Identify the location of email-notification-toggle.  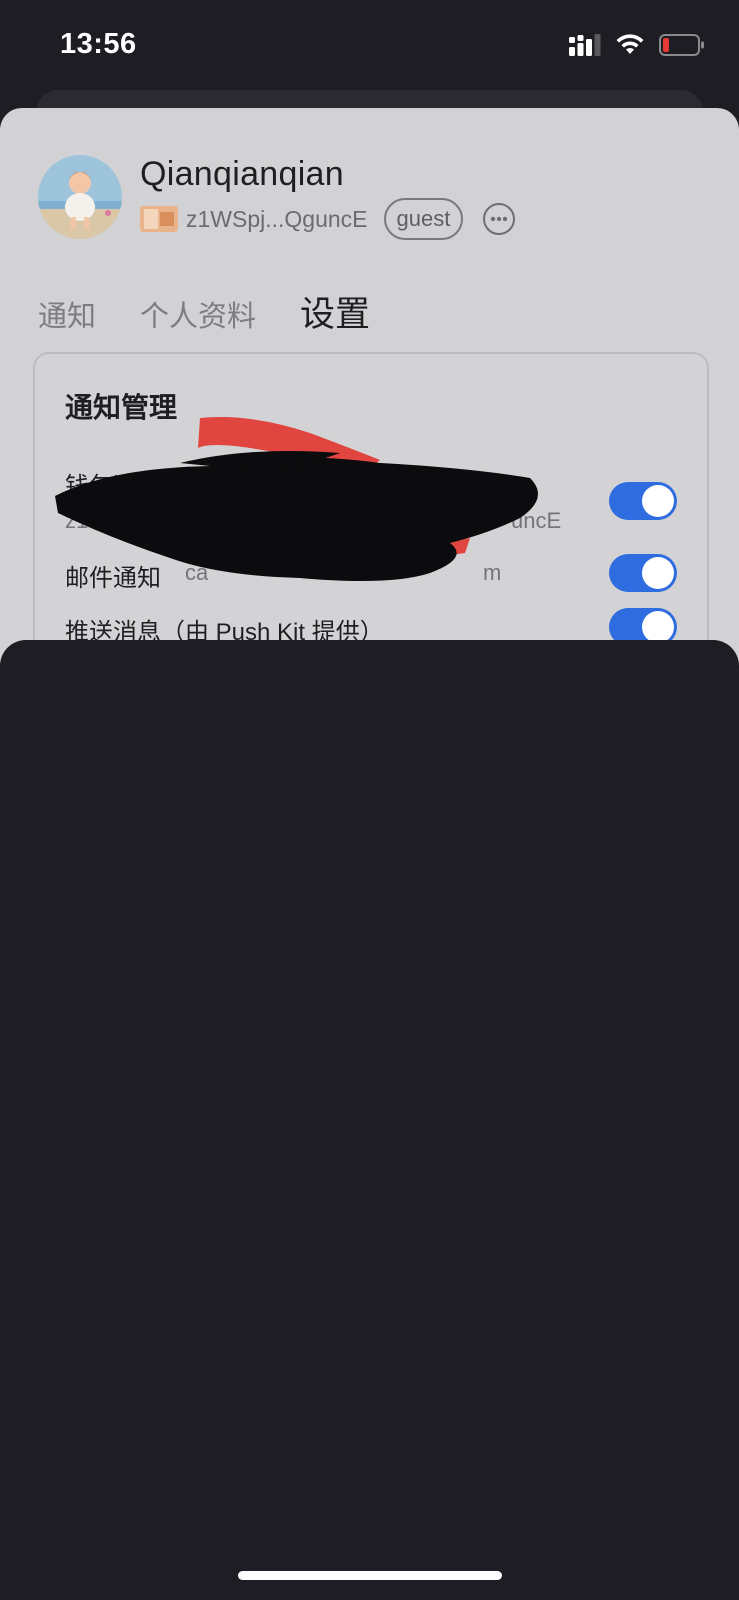
(643, 573).